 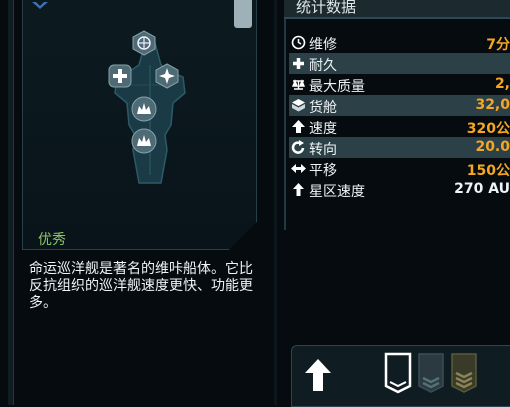 What do you see at coordinates (399, 189) in the screenshot?
I see `stat-row-sector-speed: 星区速度 270 AU` at bounding box center [399, 189].